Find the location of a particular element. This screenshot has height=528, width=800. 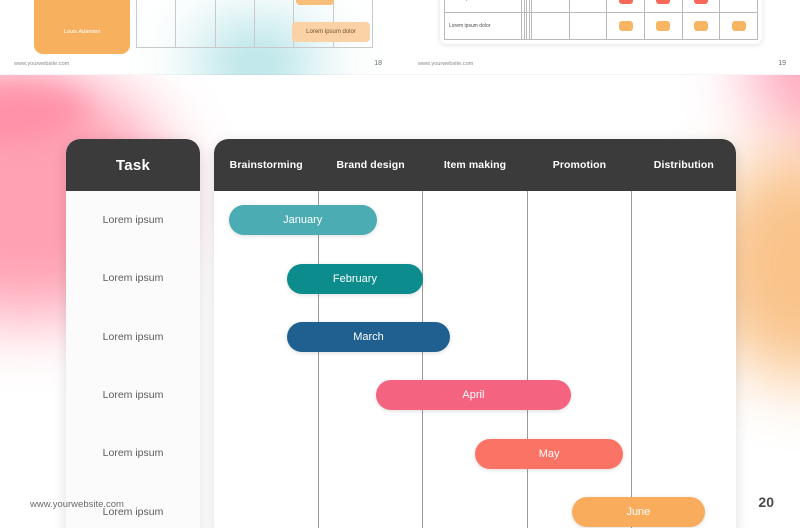

gantt-bar-june: June is located at coordinates (638, 511).